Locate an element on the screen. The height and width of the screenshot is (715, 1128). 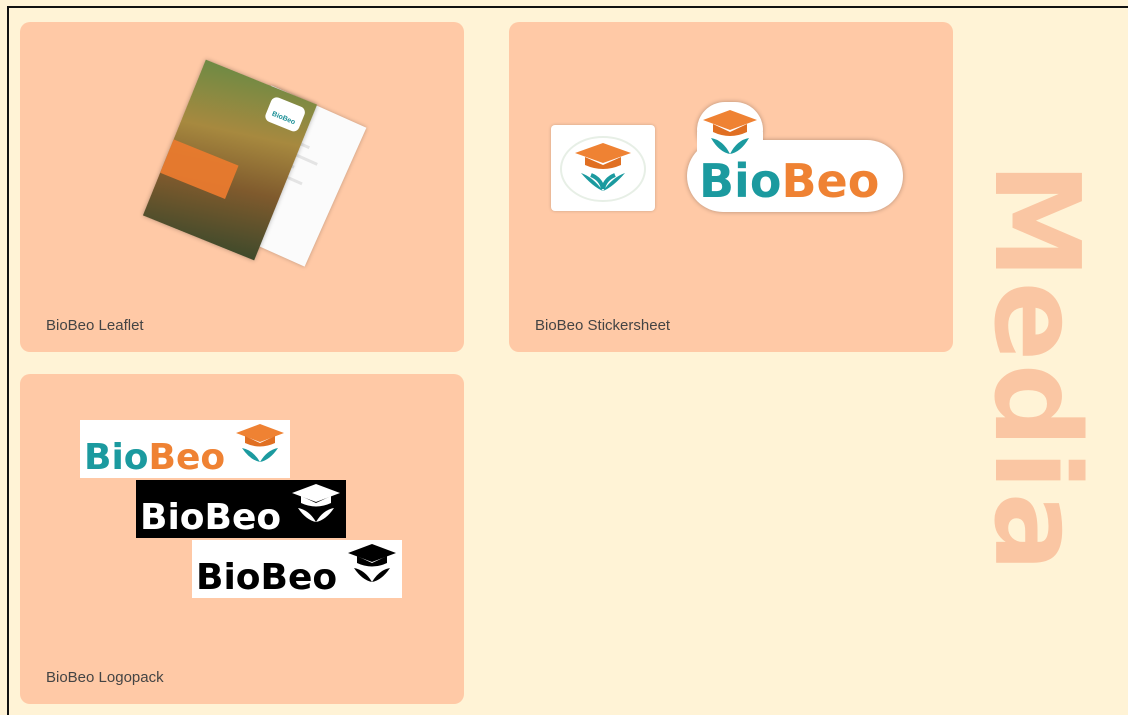
sticker-wordmark-text: BioBeo is located at coordinates (789, 181).